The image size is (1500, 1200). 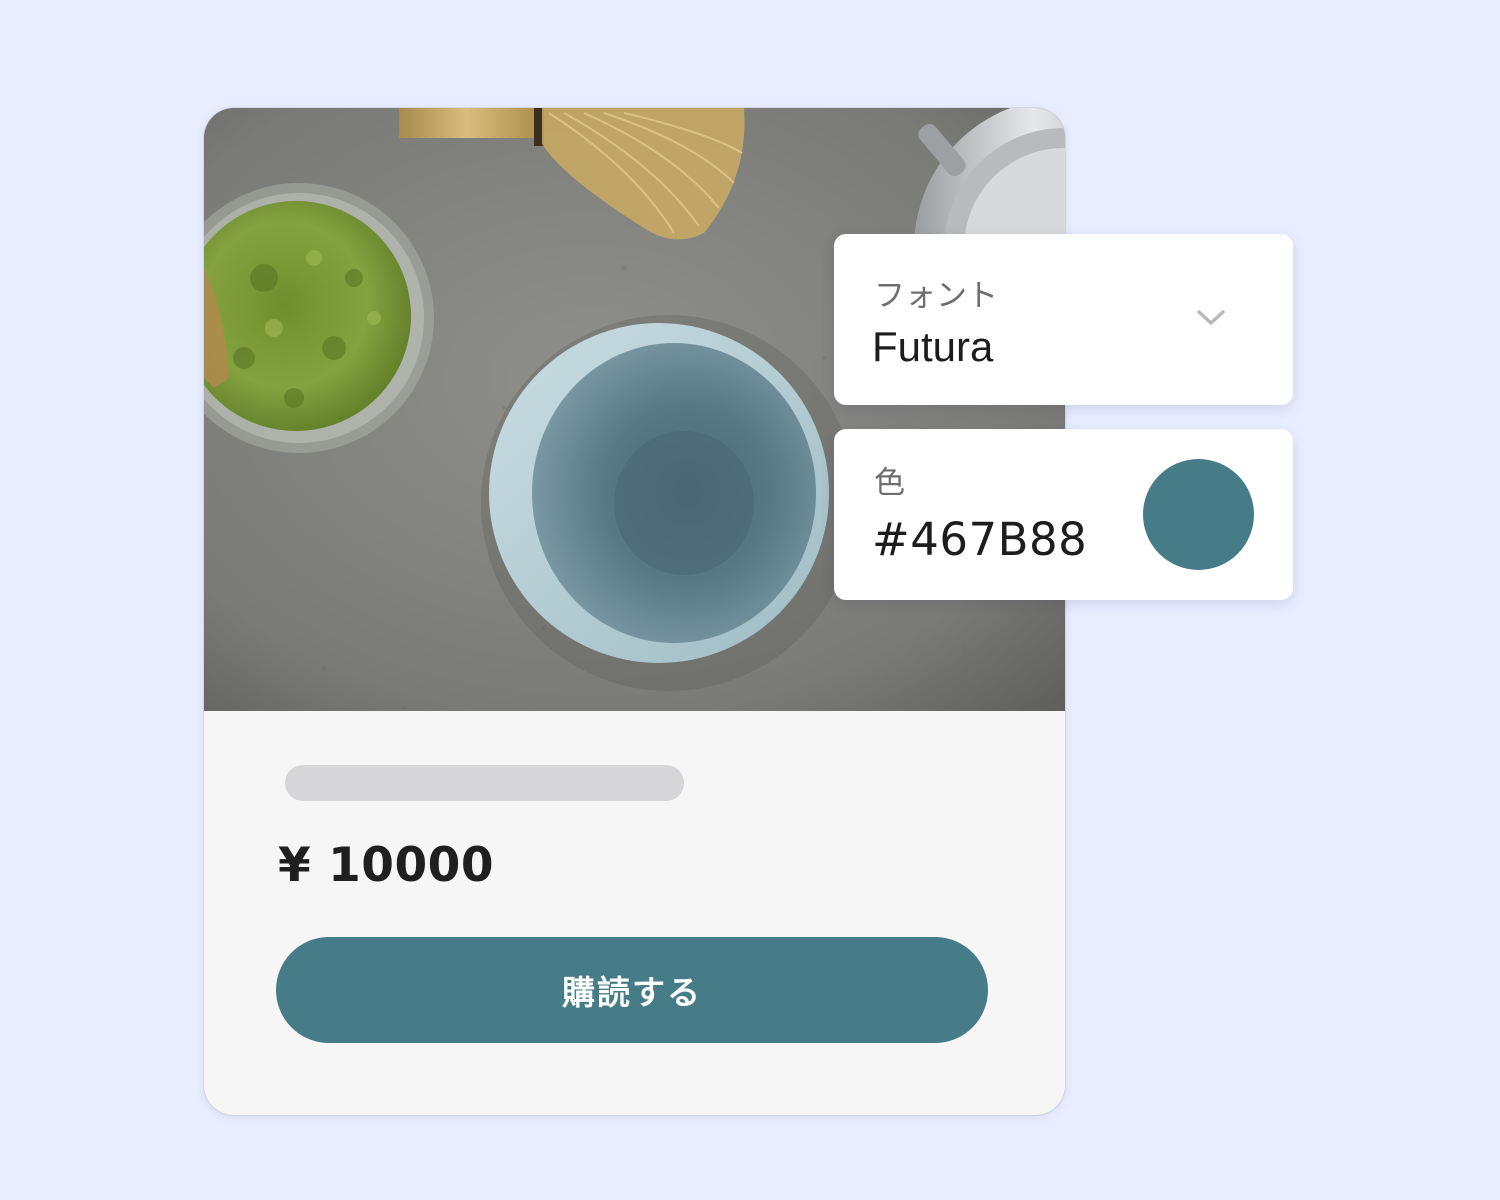 What do you see at coordinates (933, 346) in the screenshot?
I see `font-value: Futura` at bounding box center [933, 346].